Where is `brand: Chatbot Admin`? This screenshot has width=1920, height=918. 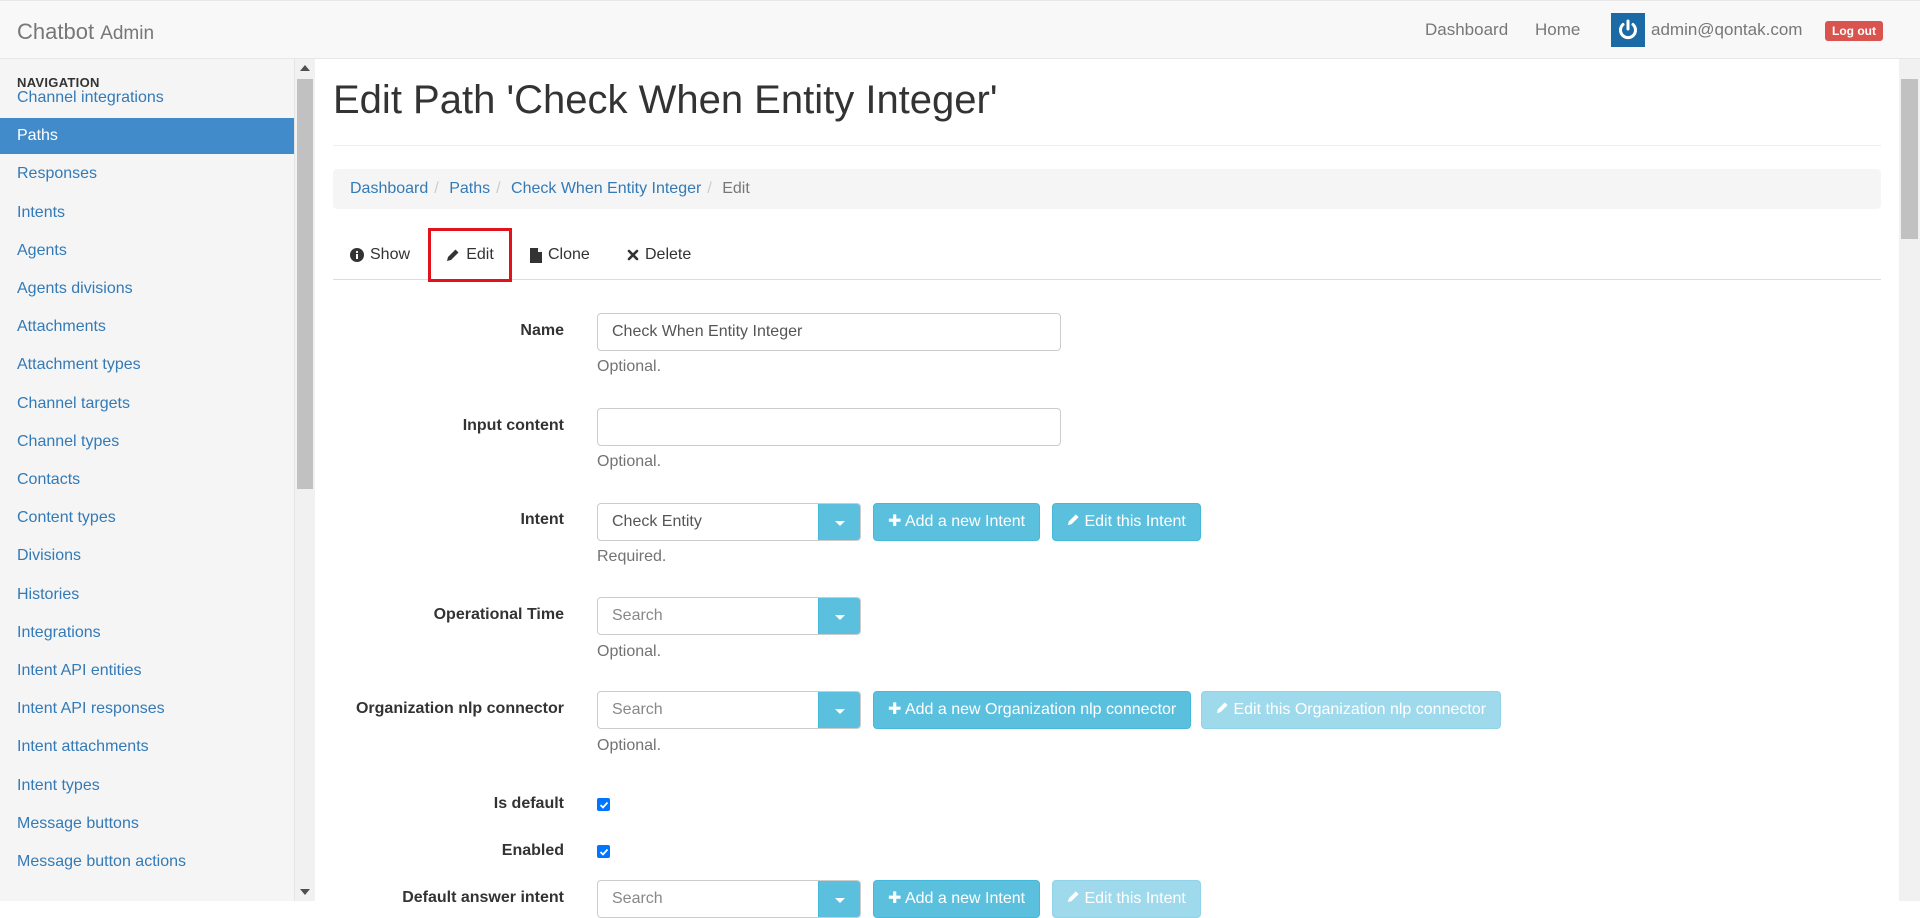
brand: Chatbot Admin is located at coordinates (85, 32).